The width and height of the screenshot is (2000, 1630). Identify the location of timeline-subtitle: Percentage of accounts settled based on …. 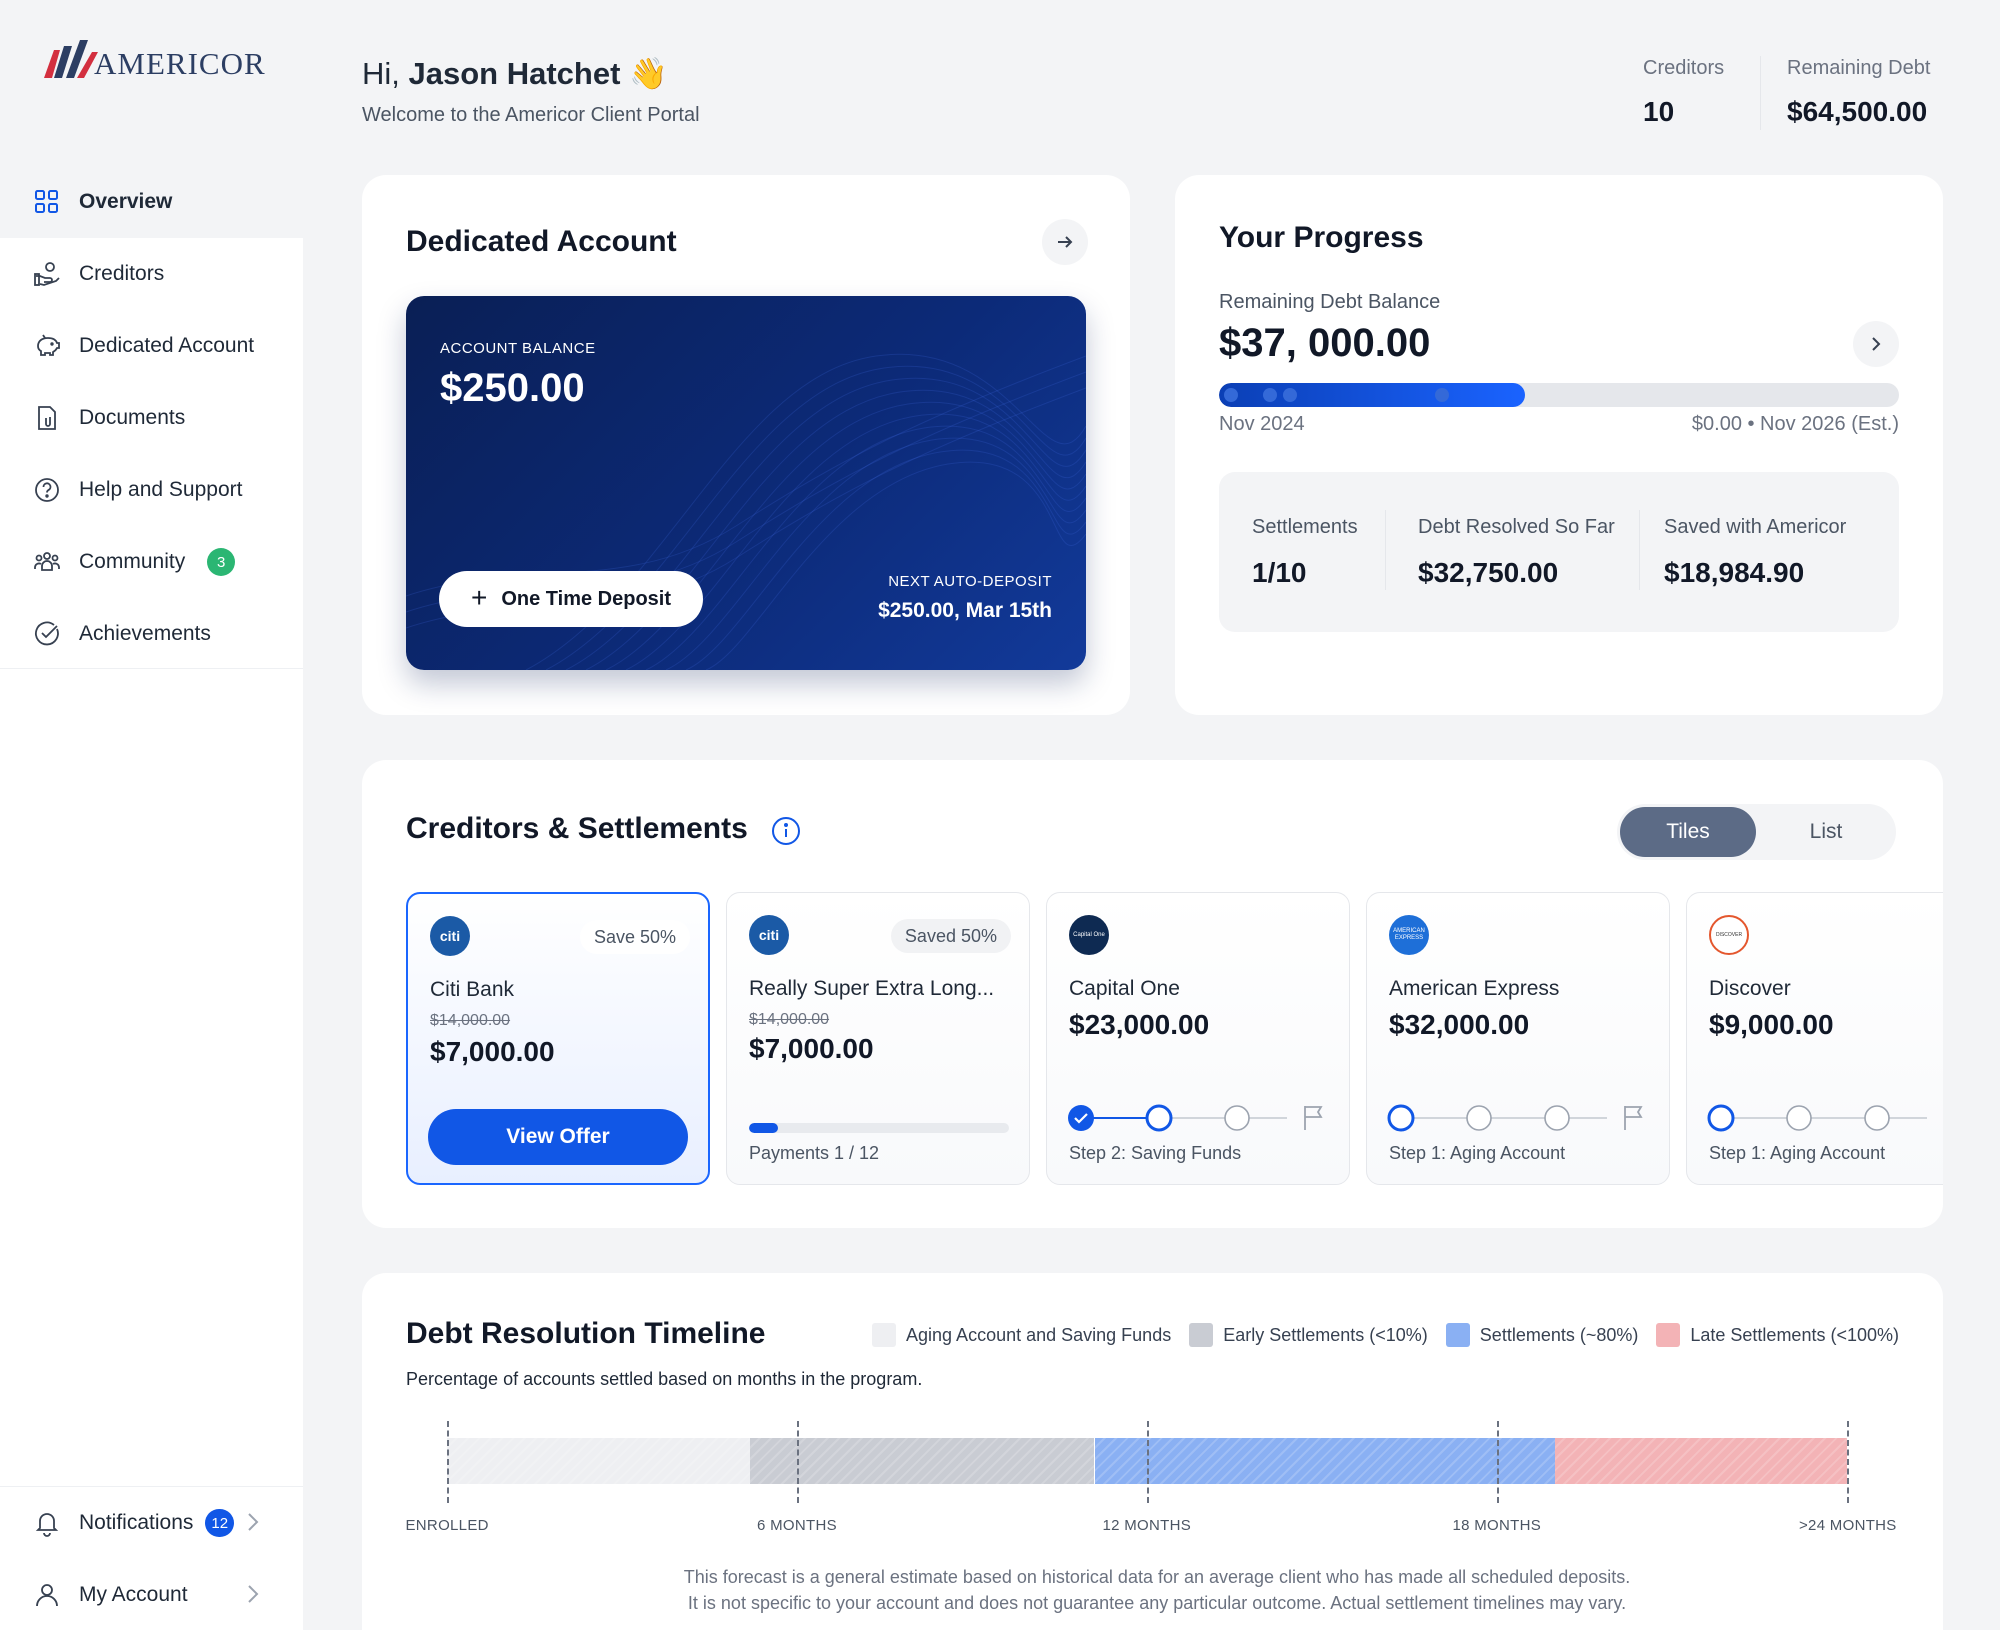
(664, 1379).